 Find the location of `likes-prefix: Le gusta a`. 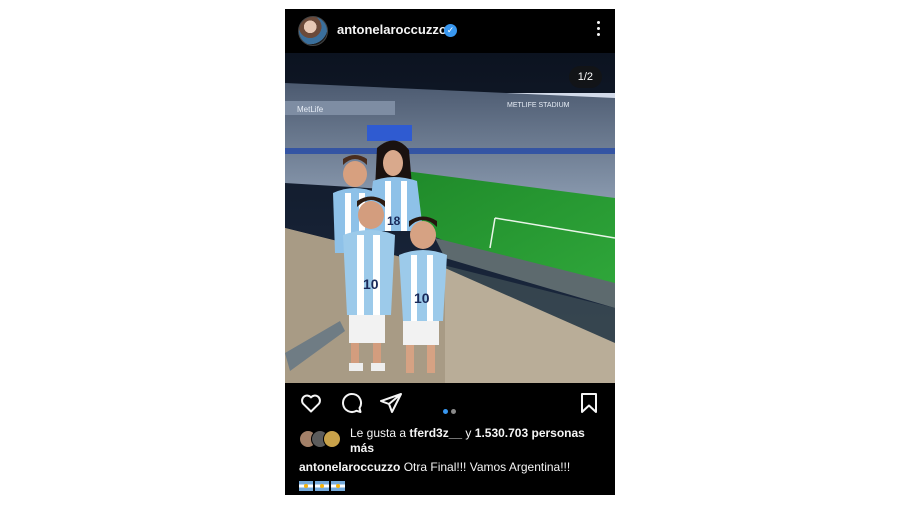

likes-prefix: Le gusta a is located at coordinates (378, 433).